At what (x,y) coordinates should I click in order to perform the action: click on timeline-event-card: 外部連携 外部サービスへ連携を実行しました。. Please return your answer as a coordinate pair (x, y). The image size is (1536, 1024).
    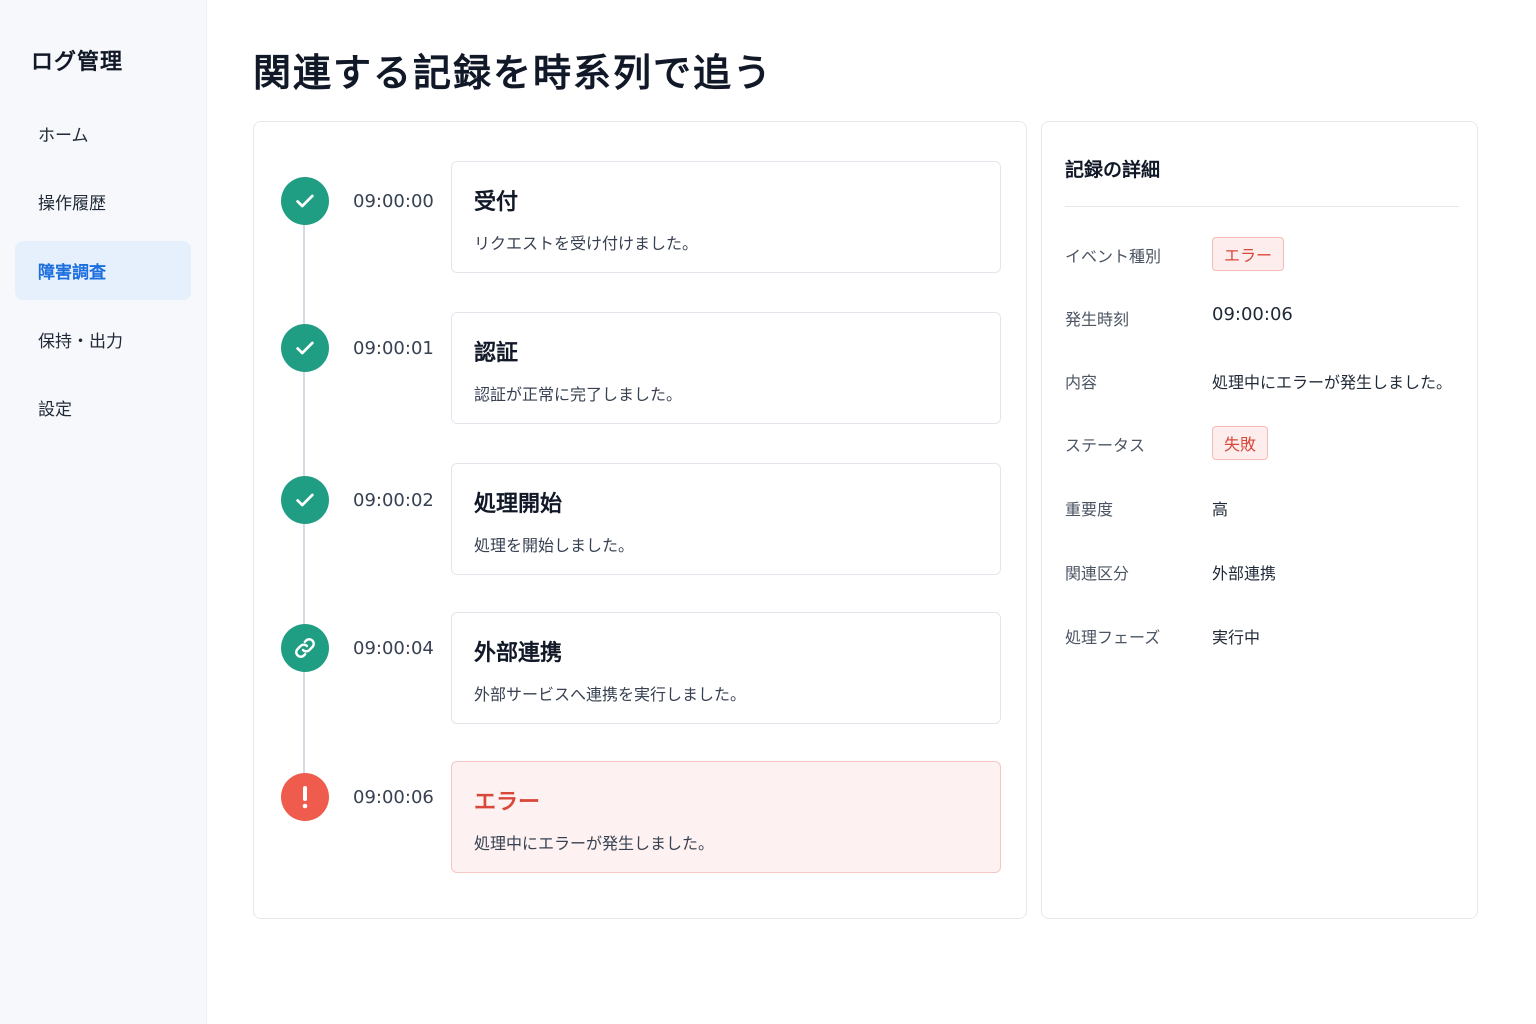
    Looking at the image, I should click on (726, 668).